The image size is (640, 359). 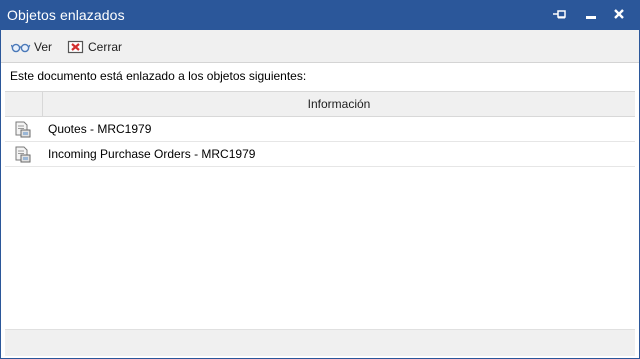 I want to click on row-label: Quotes - MRC1979, so click(x=100, y=129).